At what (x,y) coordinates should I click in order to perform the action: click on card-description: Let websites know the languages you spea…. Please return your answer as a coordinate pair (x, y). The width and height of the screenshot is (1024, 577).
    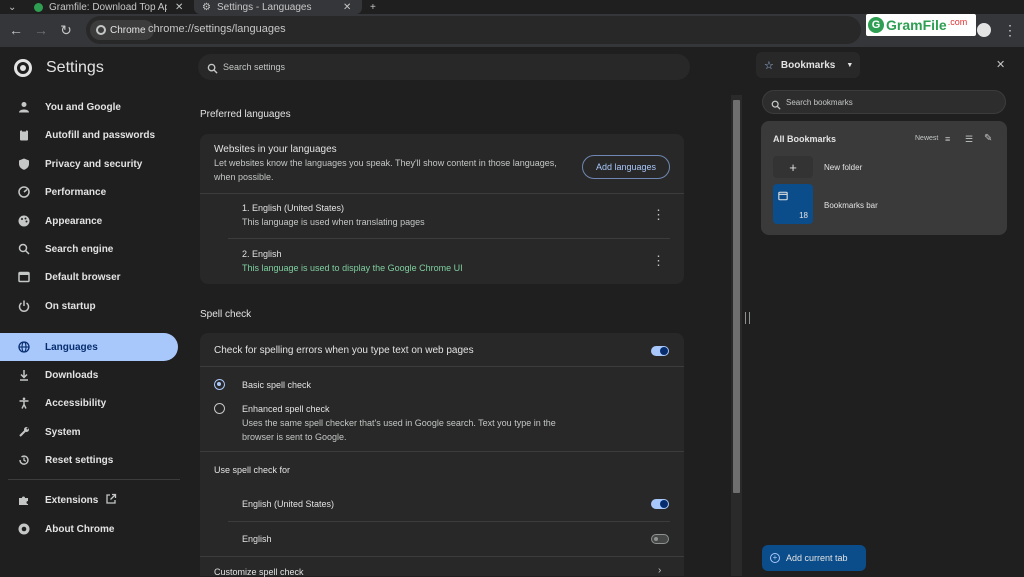
    Looking at the image, I should click on (385, 163).